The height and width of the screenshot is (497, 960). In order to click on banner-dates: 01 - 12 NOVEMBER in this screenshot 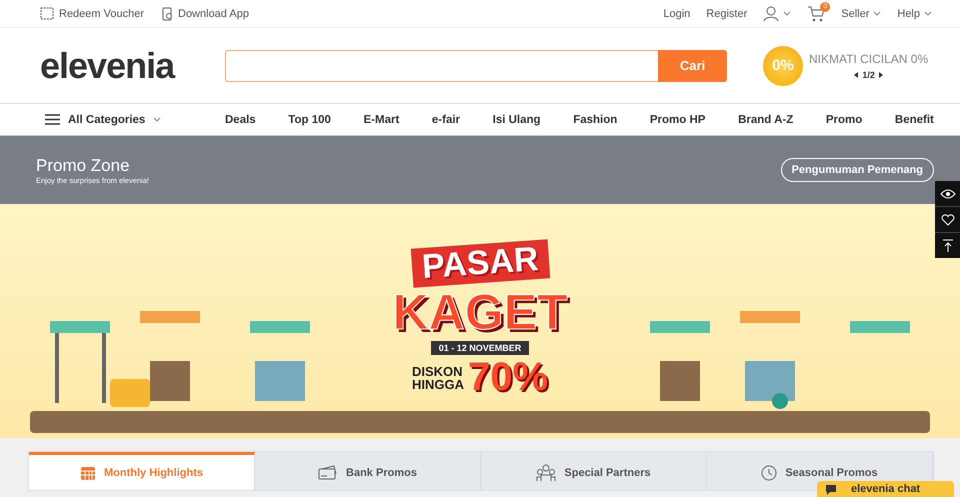, I will do `click(480, 348)`.